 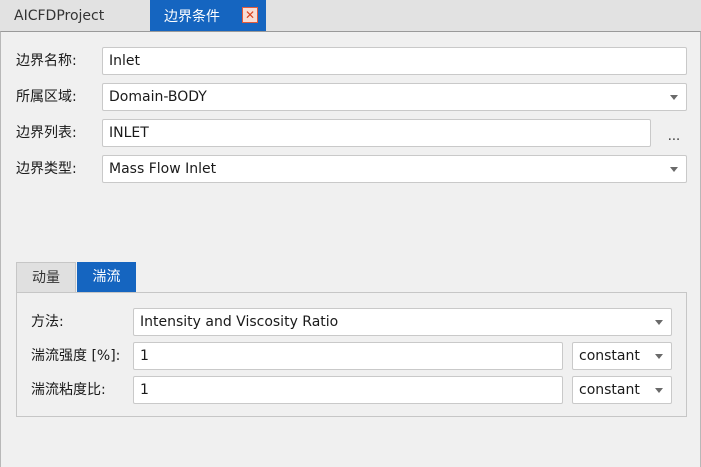 What do you see at coordinates (158, 97) in the screenshot?
I see `region-select-value: Domain-BODY` at bounding box center [158, 97].